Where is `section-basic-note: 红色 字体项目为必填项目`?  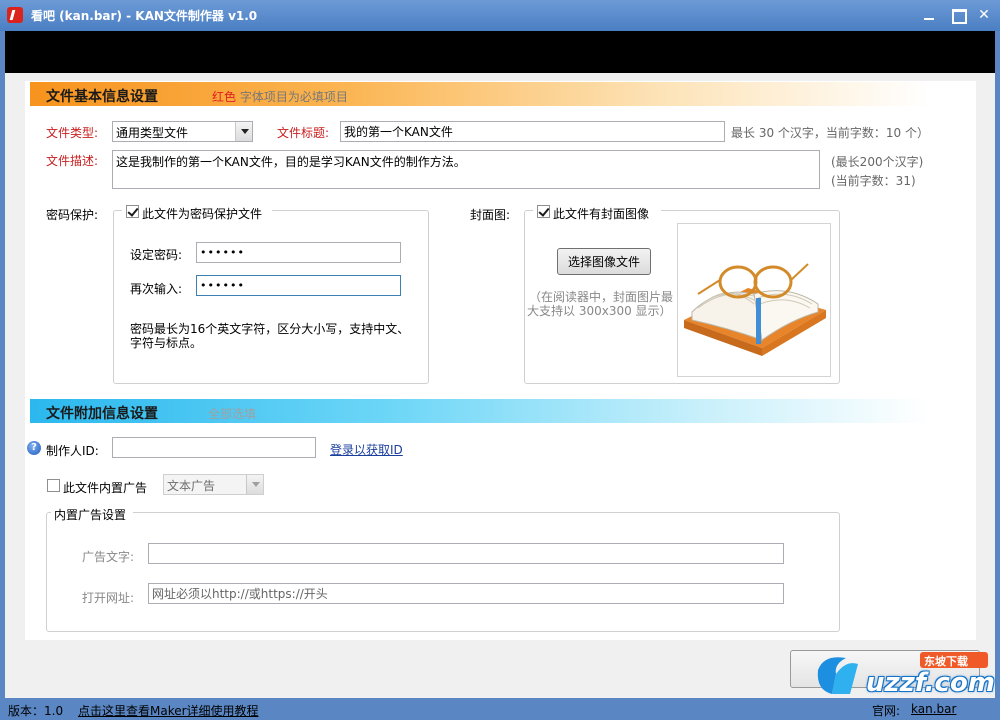
section-basic-note: 红色 字体项目为必填项目 is located at coordinates (280, 96).